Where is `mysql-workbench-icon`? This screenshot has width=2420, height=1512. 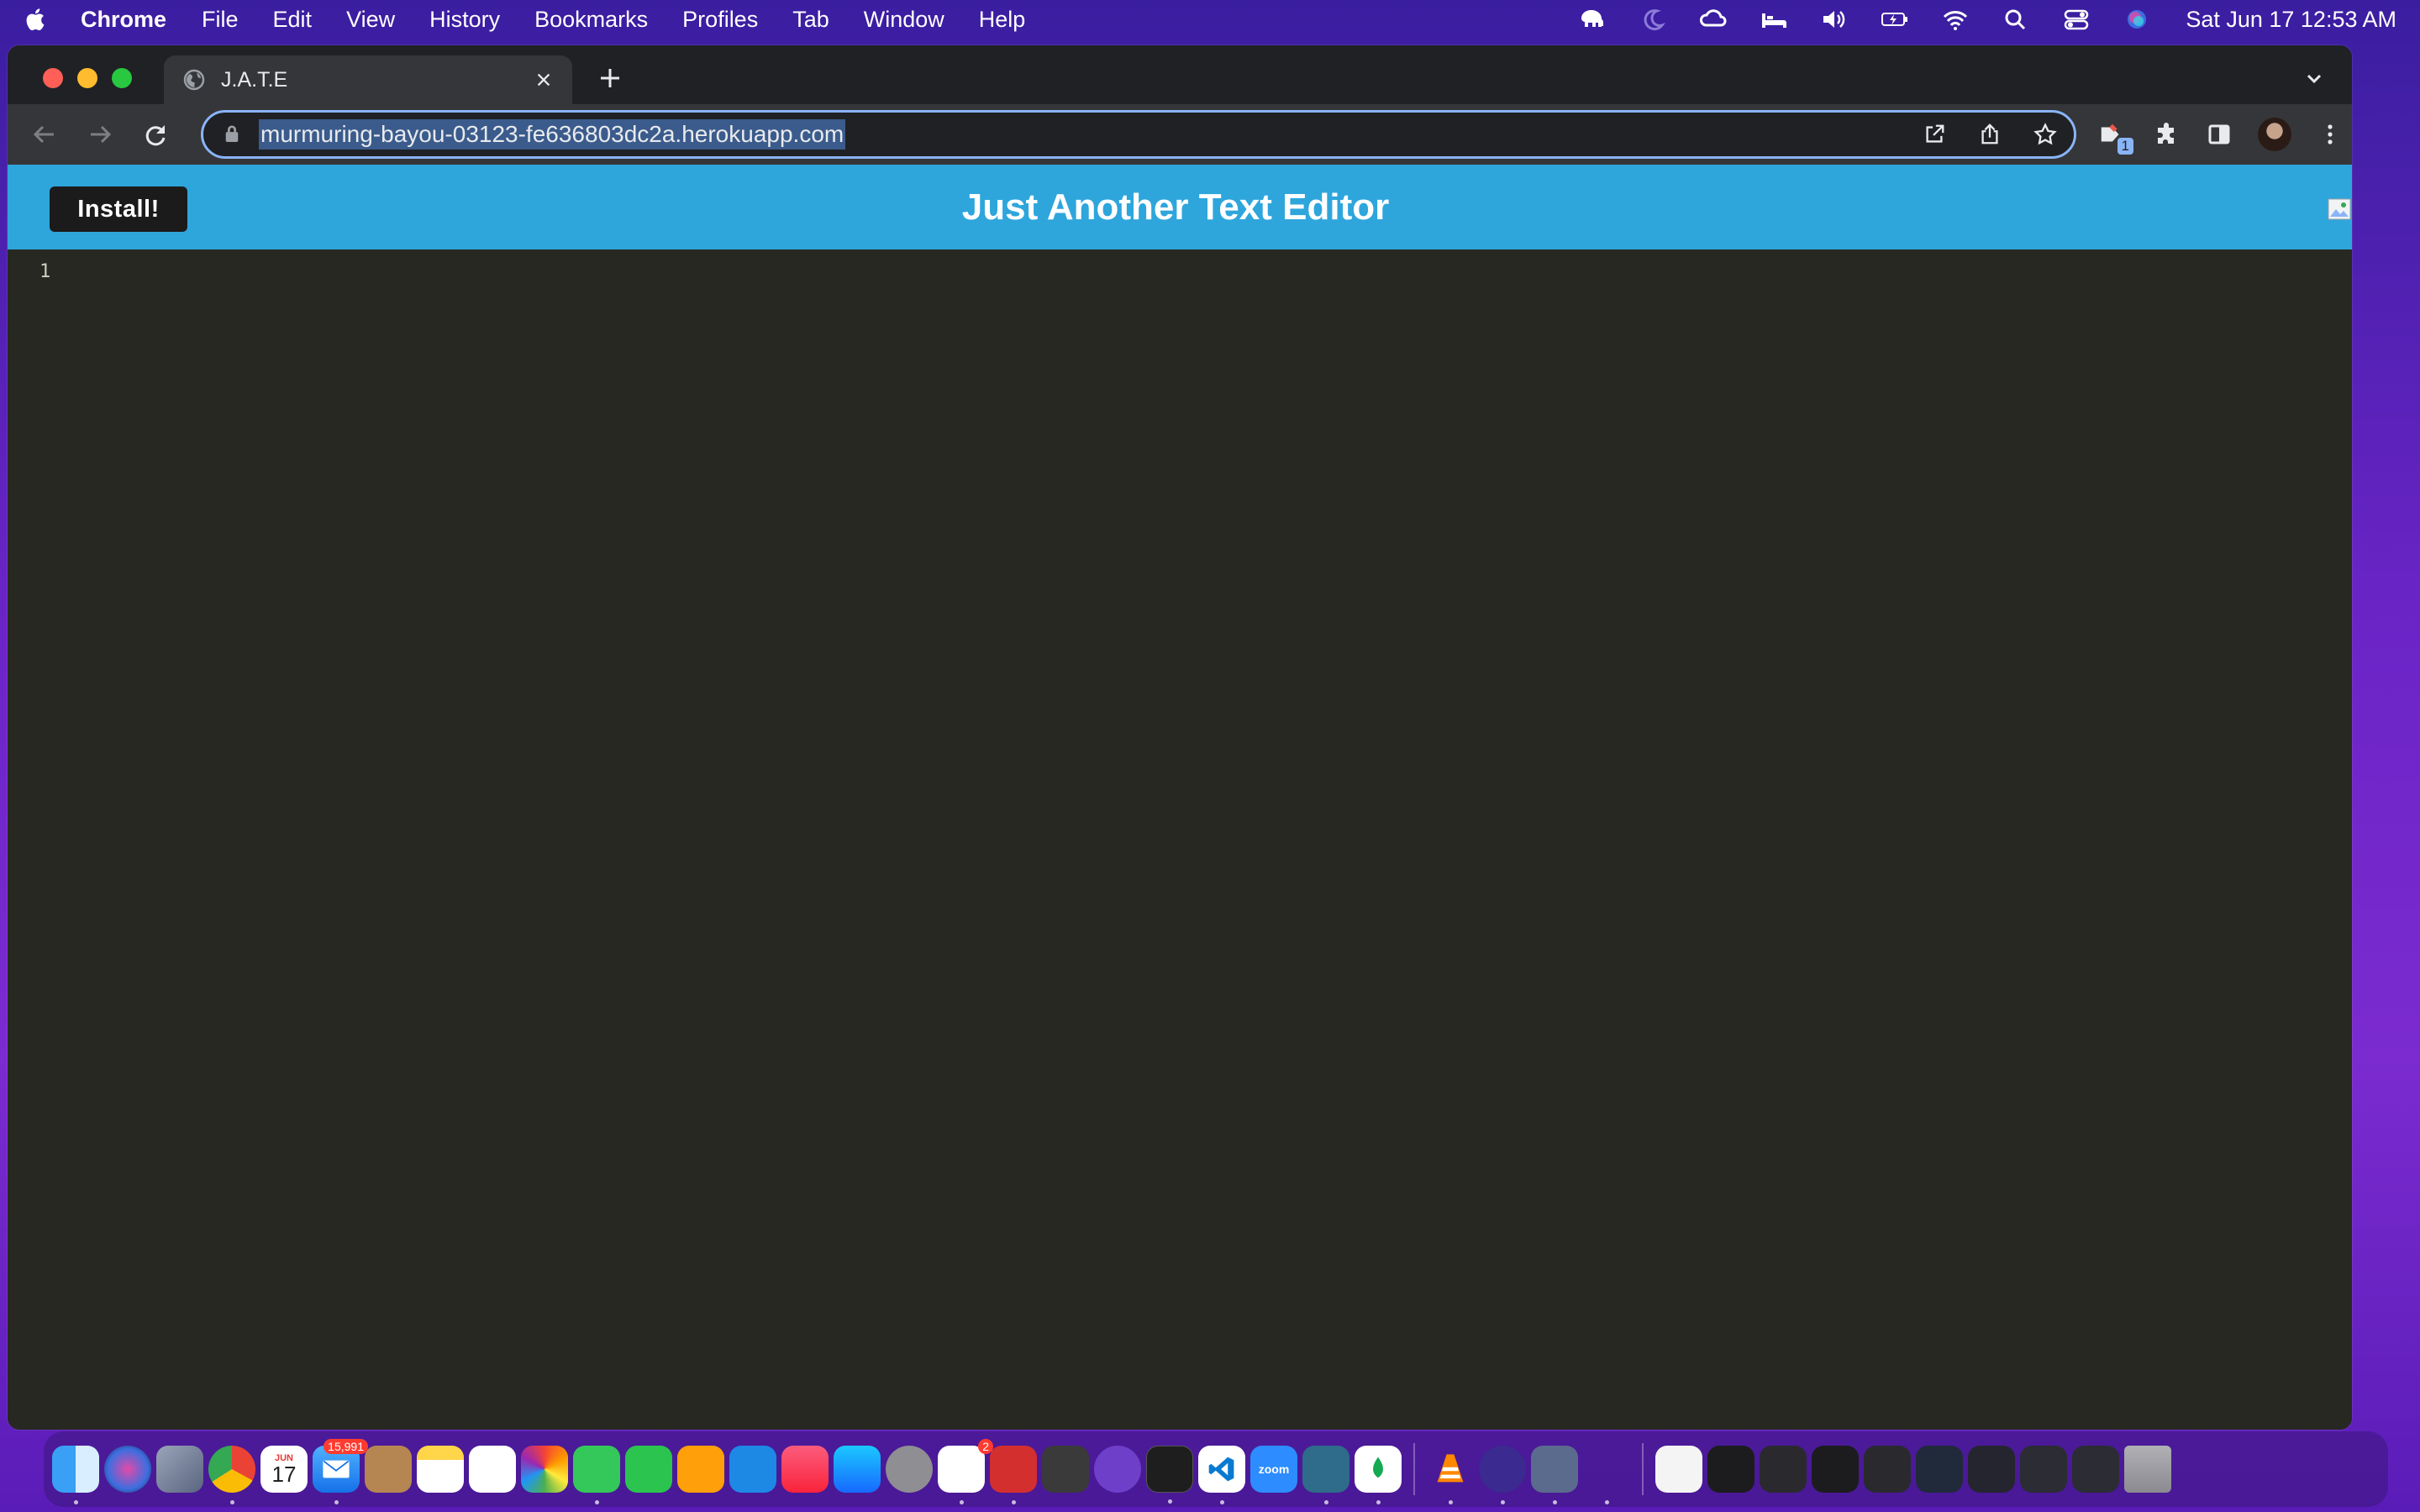
mysql-workbench-icon is located at coordinates (1325, 1475).